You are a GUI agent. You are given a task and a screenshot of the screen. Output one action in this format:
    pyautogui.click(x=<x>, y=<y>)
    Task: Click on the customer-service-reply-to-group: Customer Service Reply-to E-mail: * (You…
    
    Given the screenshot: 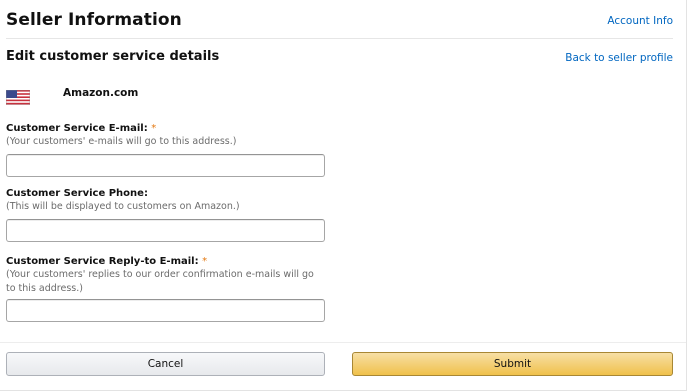 What is the action you would take?
    pyautogui.click(x=166, y=288)
    